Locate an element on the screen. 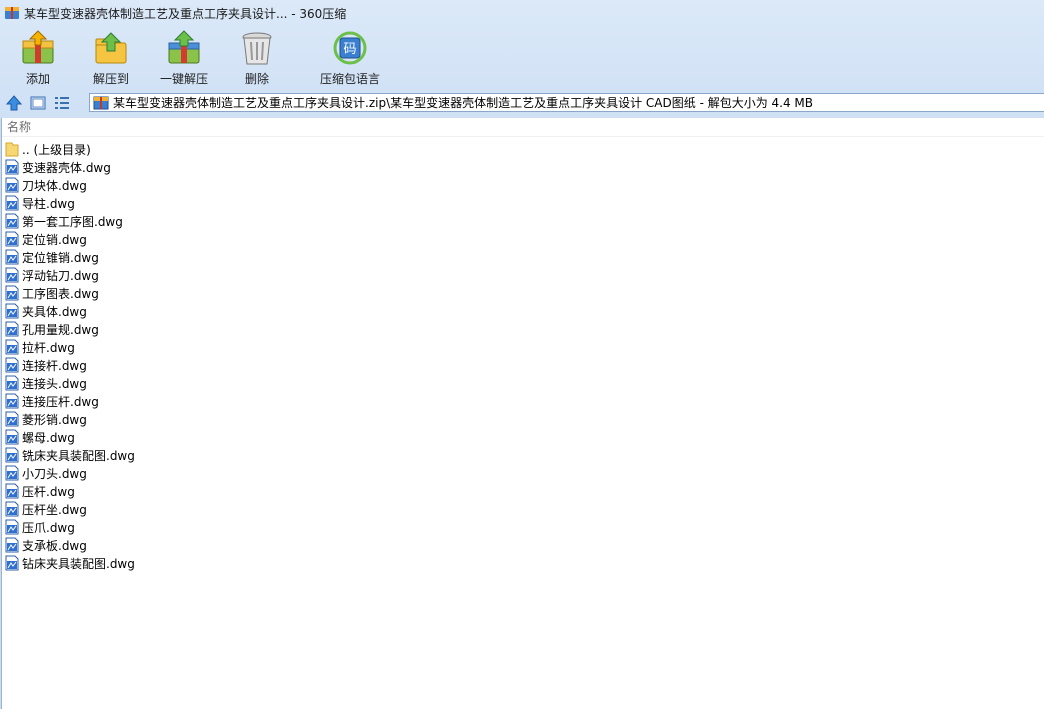 This screenshot has width=1044, height=709. file-list-item: 连接杆.dwg is located at coordinates (68, 365).